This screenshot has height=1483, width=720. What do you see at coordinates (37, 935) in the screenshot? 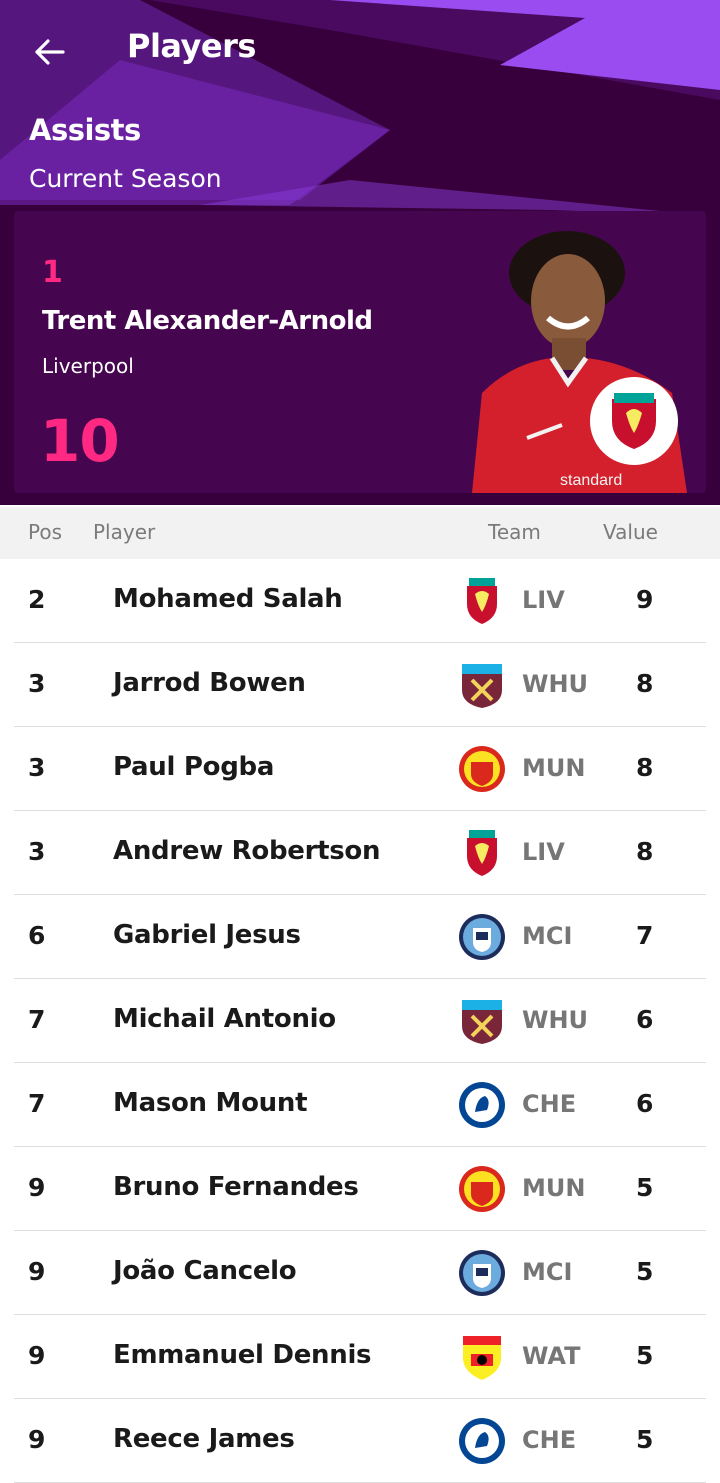
I see `row-position: 6` at bounding box center [37, 935].